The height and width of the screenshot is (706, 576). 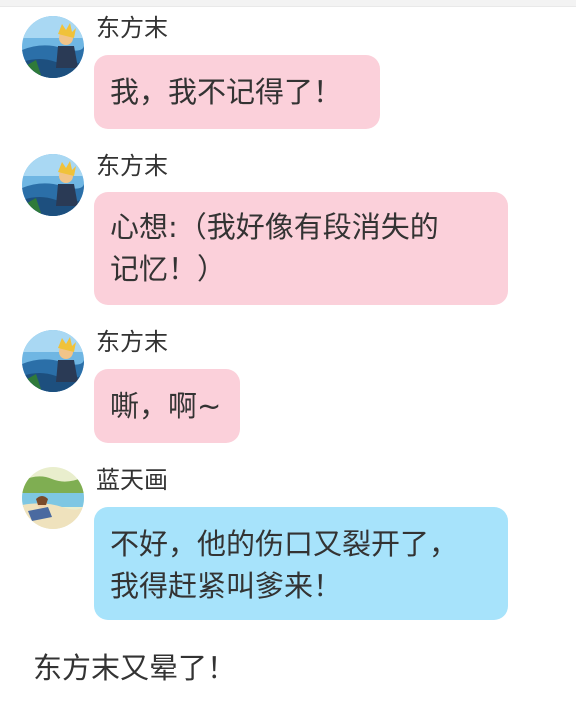 I want to click on message-text: 记忆！）, so click(x=168, y=269).